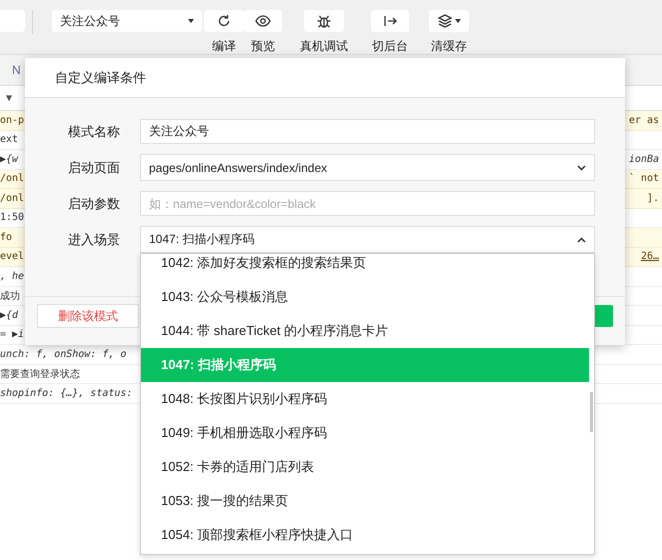  What do you see at coordinates (66, 393) in the screenshot?
I see `log-text: shopinfo: {…}, status:` at bounding box center [66, 393].